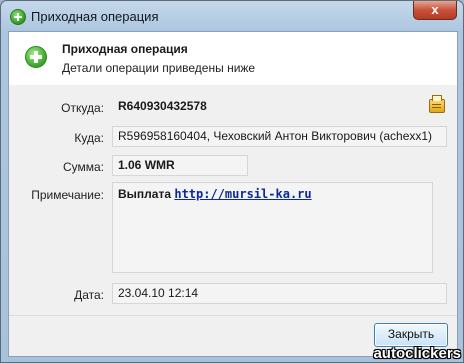 The image size is (464, 363). I want to click on title-bar: Приходная операция x, so click(232, 16).